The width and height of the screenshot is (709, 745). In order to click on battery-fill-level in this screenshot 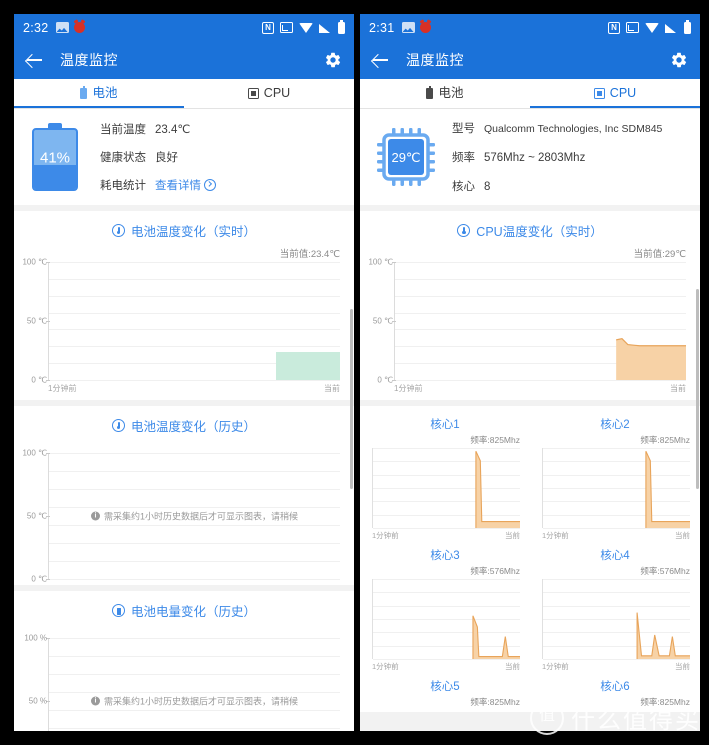, I will do `click(55, 176)`.